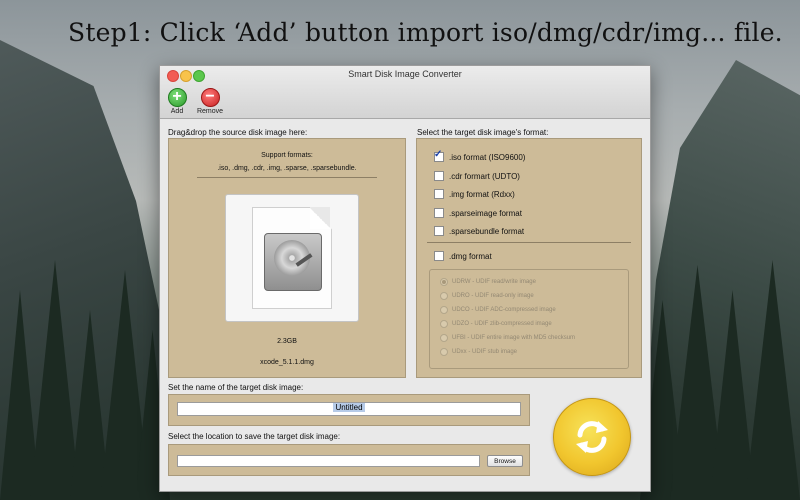 The height and width of the screenshot is (500, 800). What do you see at coordinates (177, 111) in the screenshot?
I see `add-label: Add` at bounding box center [177, 111].